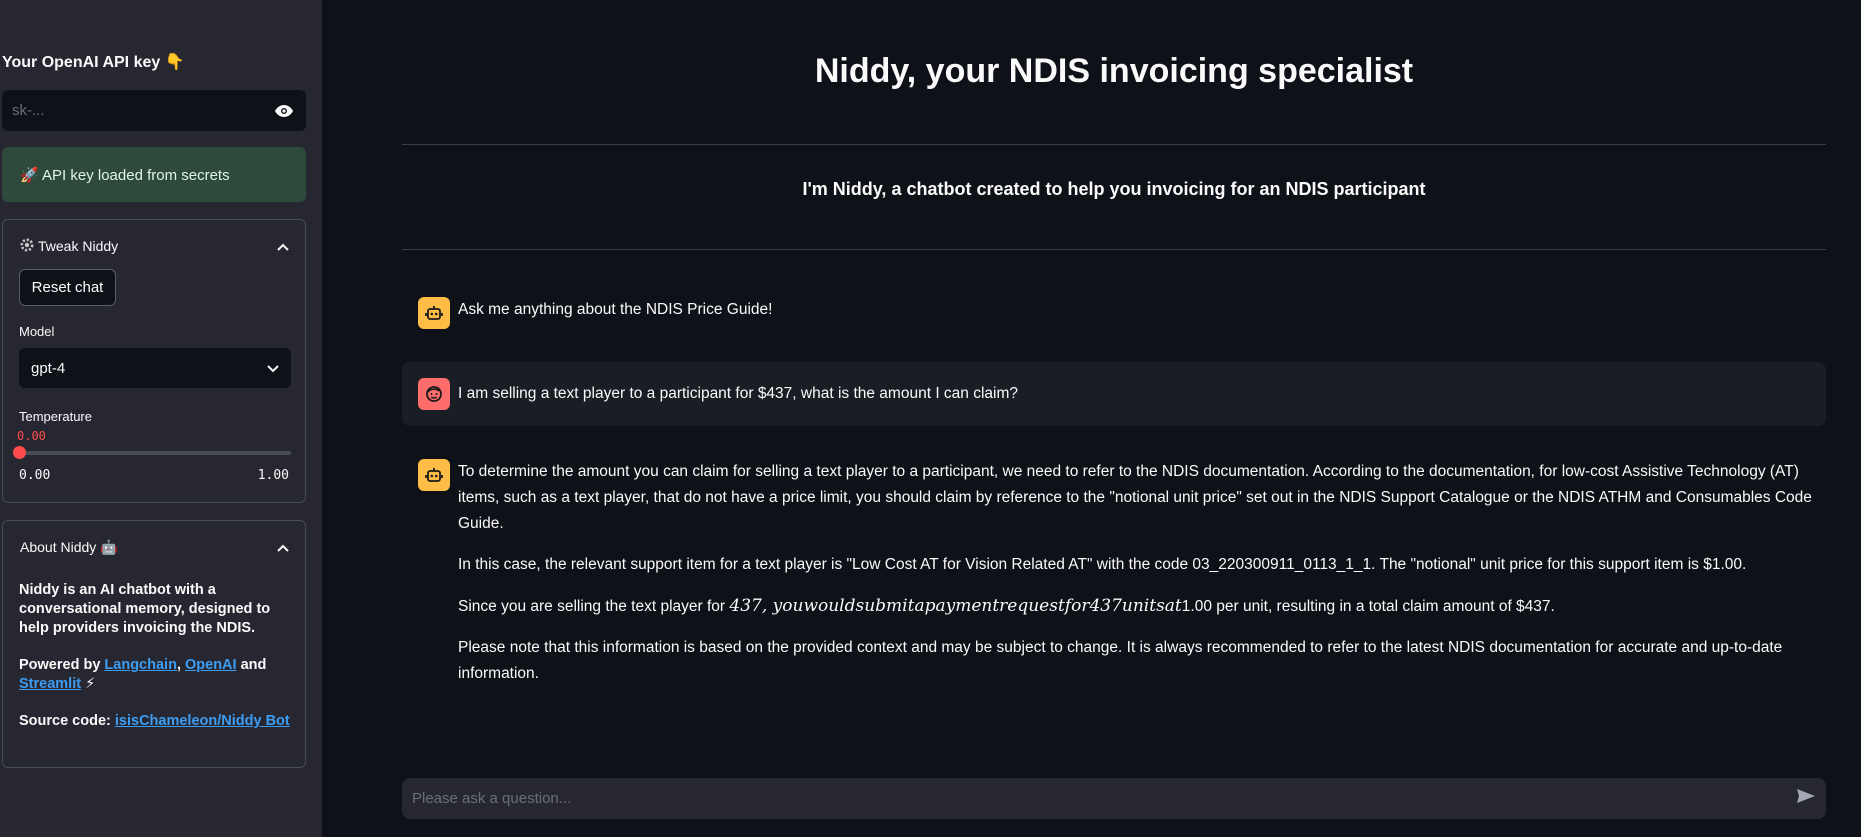 Image resolution: width=1861 pixels, height=837 pixels. I want to click on about-expander-header: About Niddy 🤖, so click(154, 547).